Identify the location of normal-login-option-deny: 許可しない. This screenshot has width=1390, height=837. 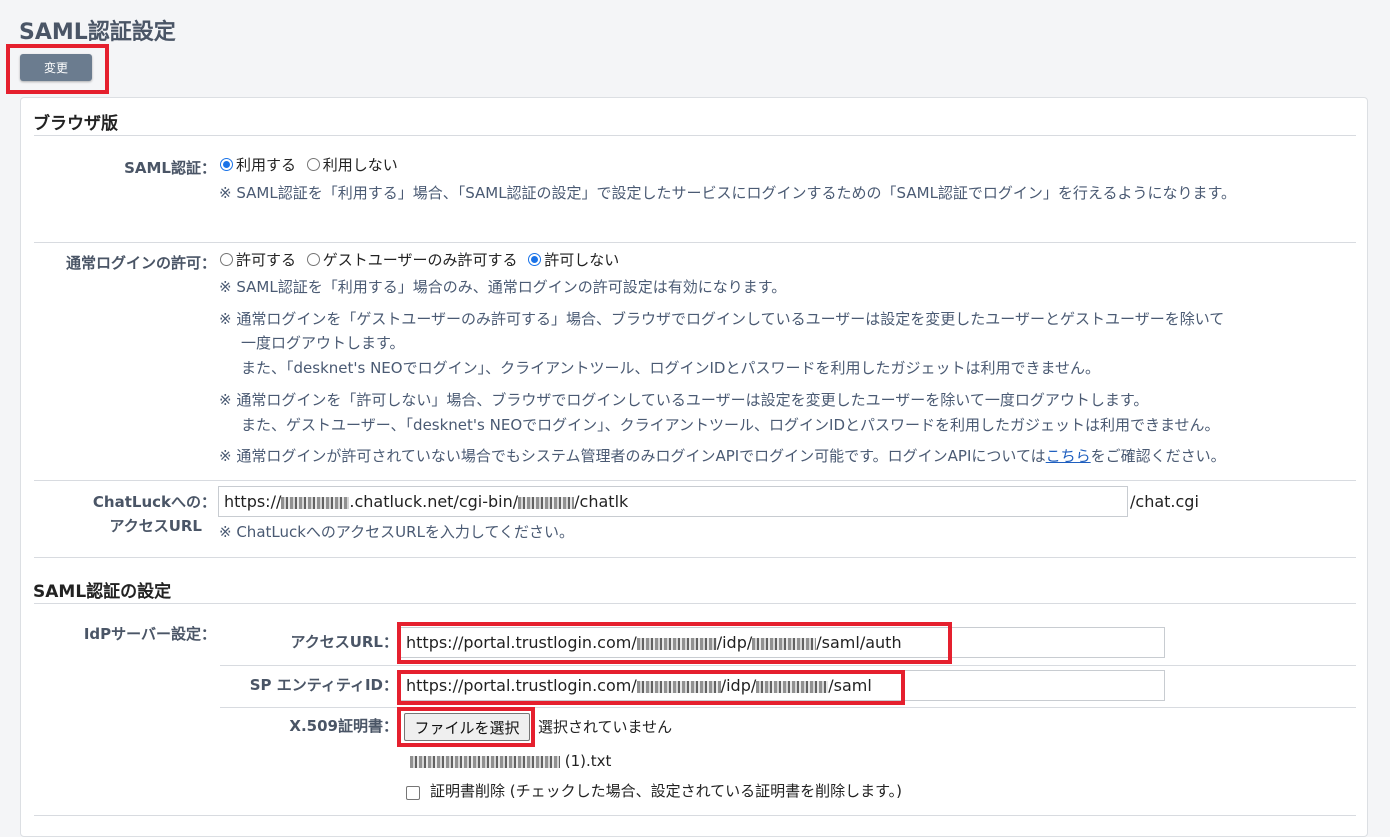
(573, 260).